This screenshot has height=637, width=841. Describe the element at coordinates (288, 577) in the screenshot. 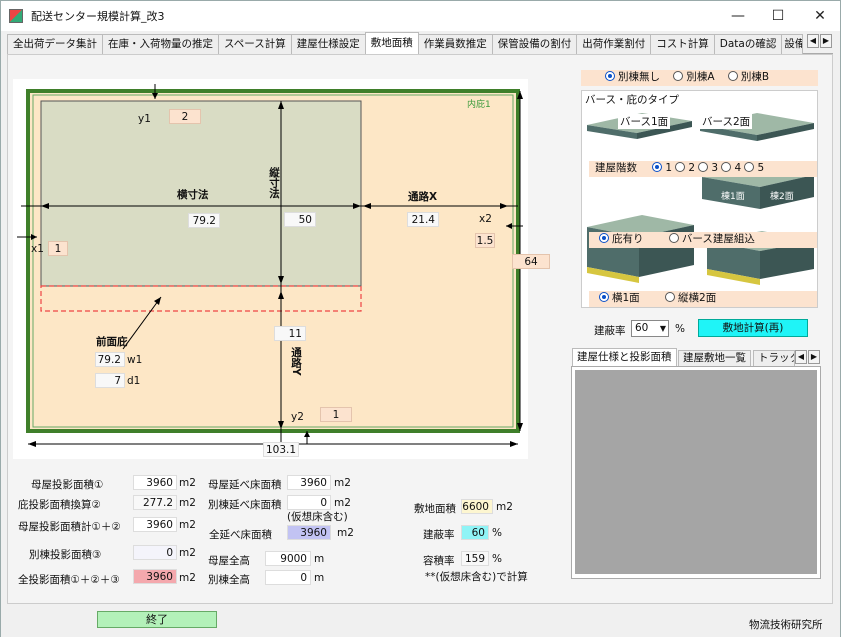

I see `annex-height-value: 0` at that location.